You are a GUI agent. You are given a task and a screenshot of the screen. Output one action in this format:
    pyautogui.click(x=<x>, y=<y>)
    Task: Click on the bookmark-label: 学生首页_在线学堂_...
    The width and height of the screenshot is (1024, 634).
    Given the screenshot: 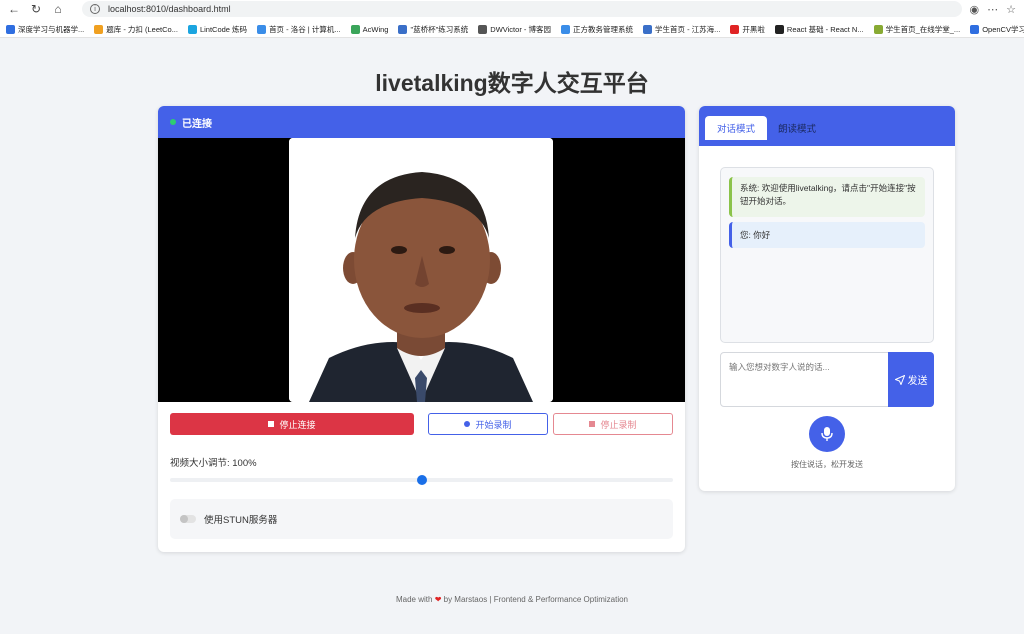 What is the action you would take?
    pyautogui.click(x=923, y=29)
    